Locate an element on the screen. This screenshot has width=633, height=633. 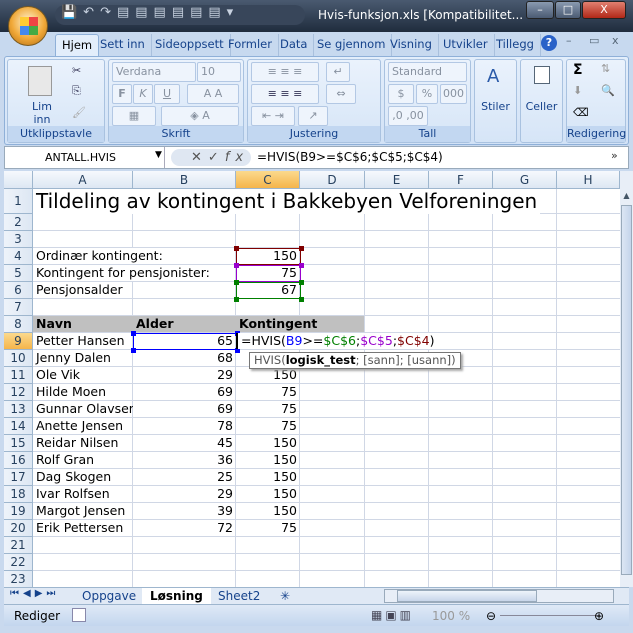
column-header-H: H is located at coordinates (588, 180).